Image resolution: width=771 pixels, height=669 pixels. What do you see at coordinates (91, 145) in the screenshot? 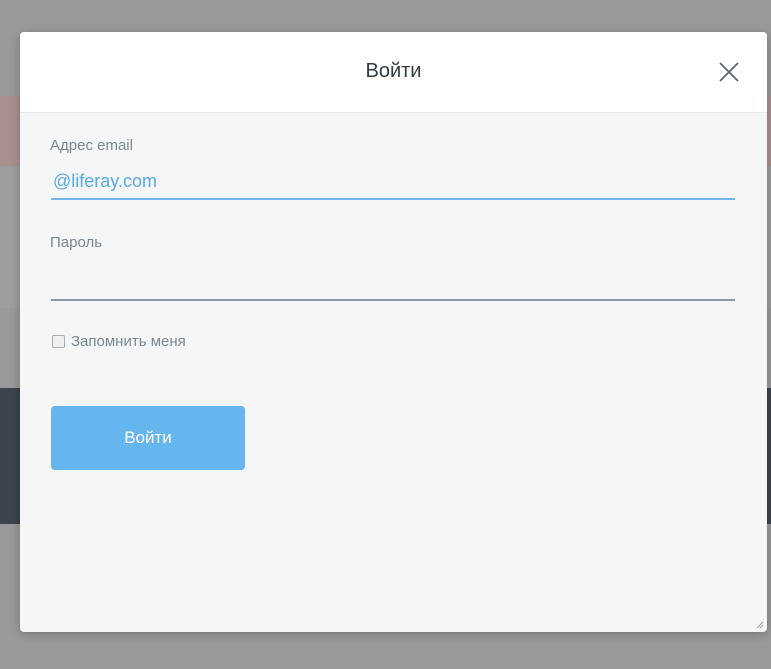
I see `email-label: Адрес email` at bounding box center [91, 145].